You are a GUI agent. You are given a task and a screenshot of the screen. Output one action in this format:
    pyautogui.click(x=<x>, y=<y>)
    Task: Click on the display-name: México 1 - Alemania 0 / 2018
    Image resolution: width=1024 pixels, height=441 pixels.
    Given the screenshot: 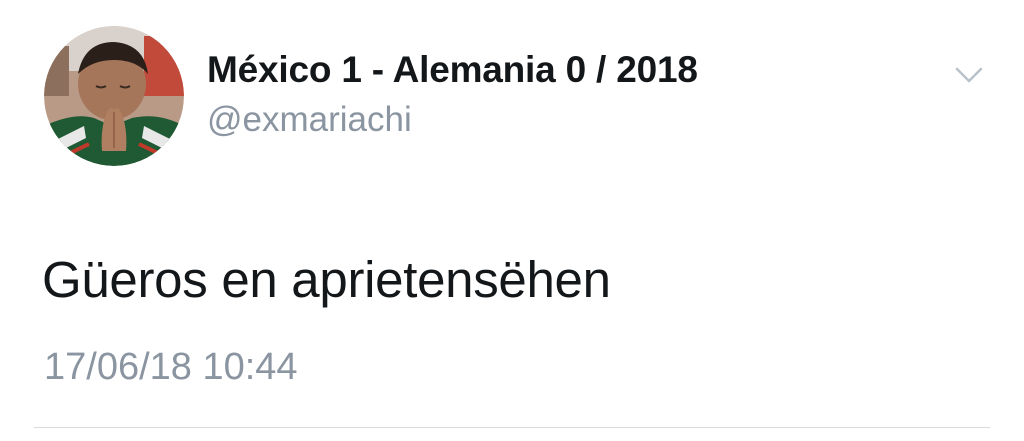 What is the action you would take?
    pyautogui.click(x=452, y=70)
    